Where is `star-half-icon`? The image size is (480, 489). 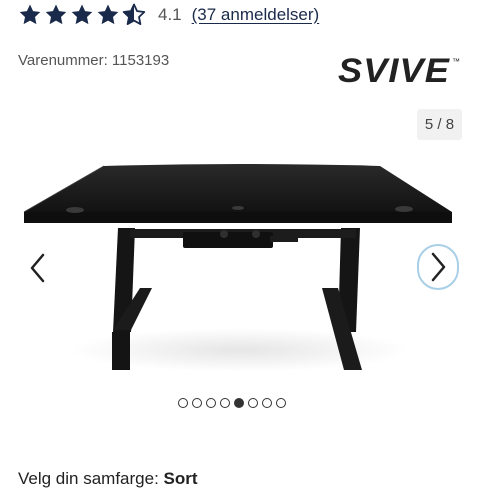 star-half-icon is located at coordinates (134, 14).